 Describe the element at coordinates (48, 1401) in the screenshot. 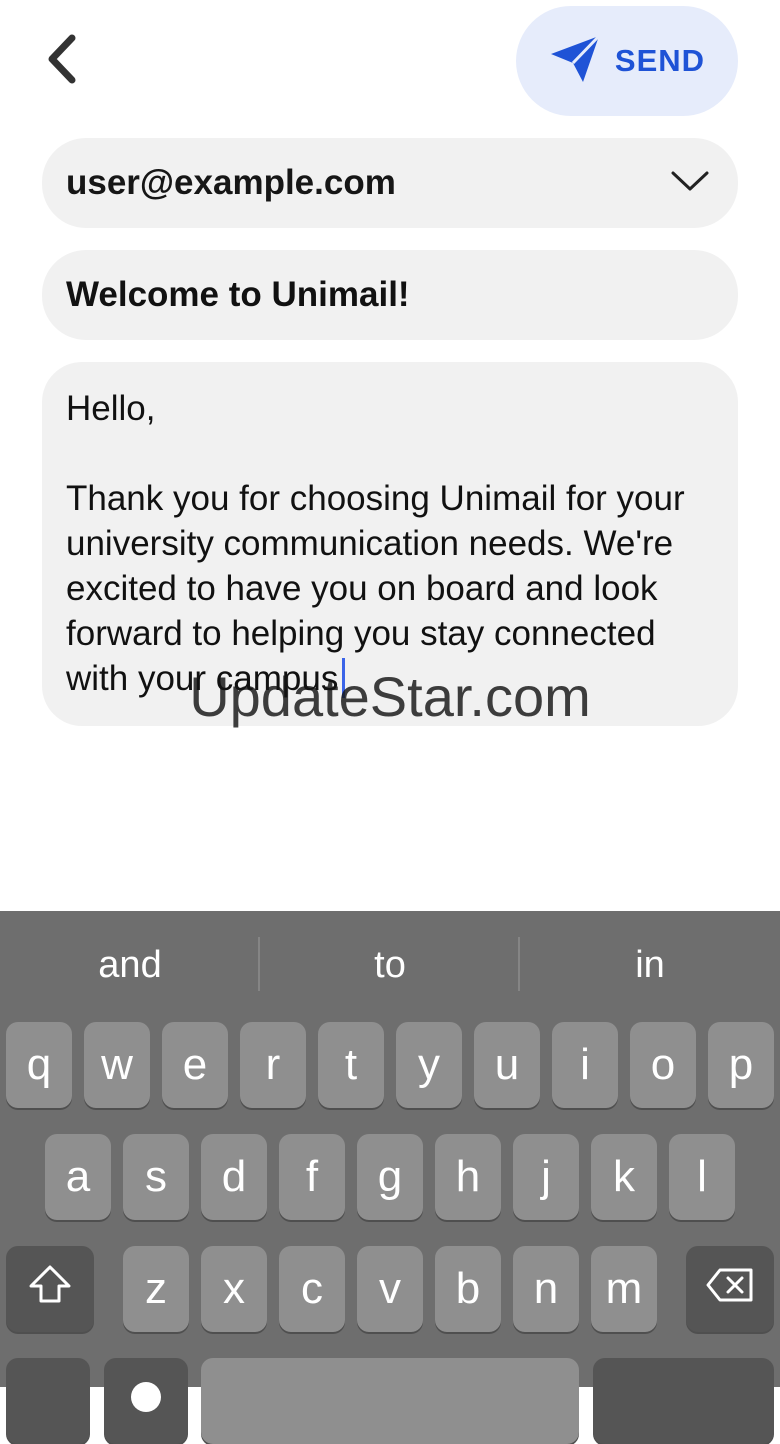

I see `numbers-key` at that location.